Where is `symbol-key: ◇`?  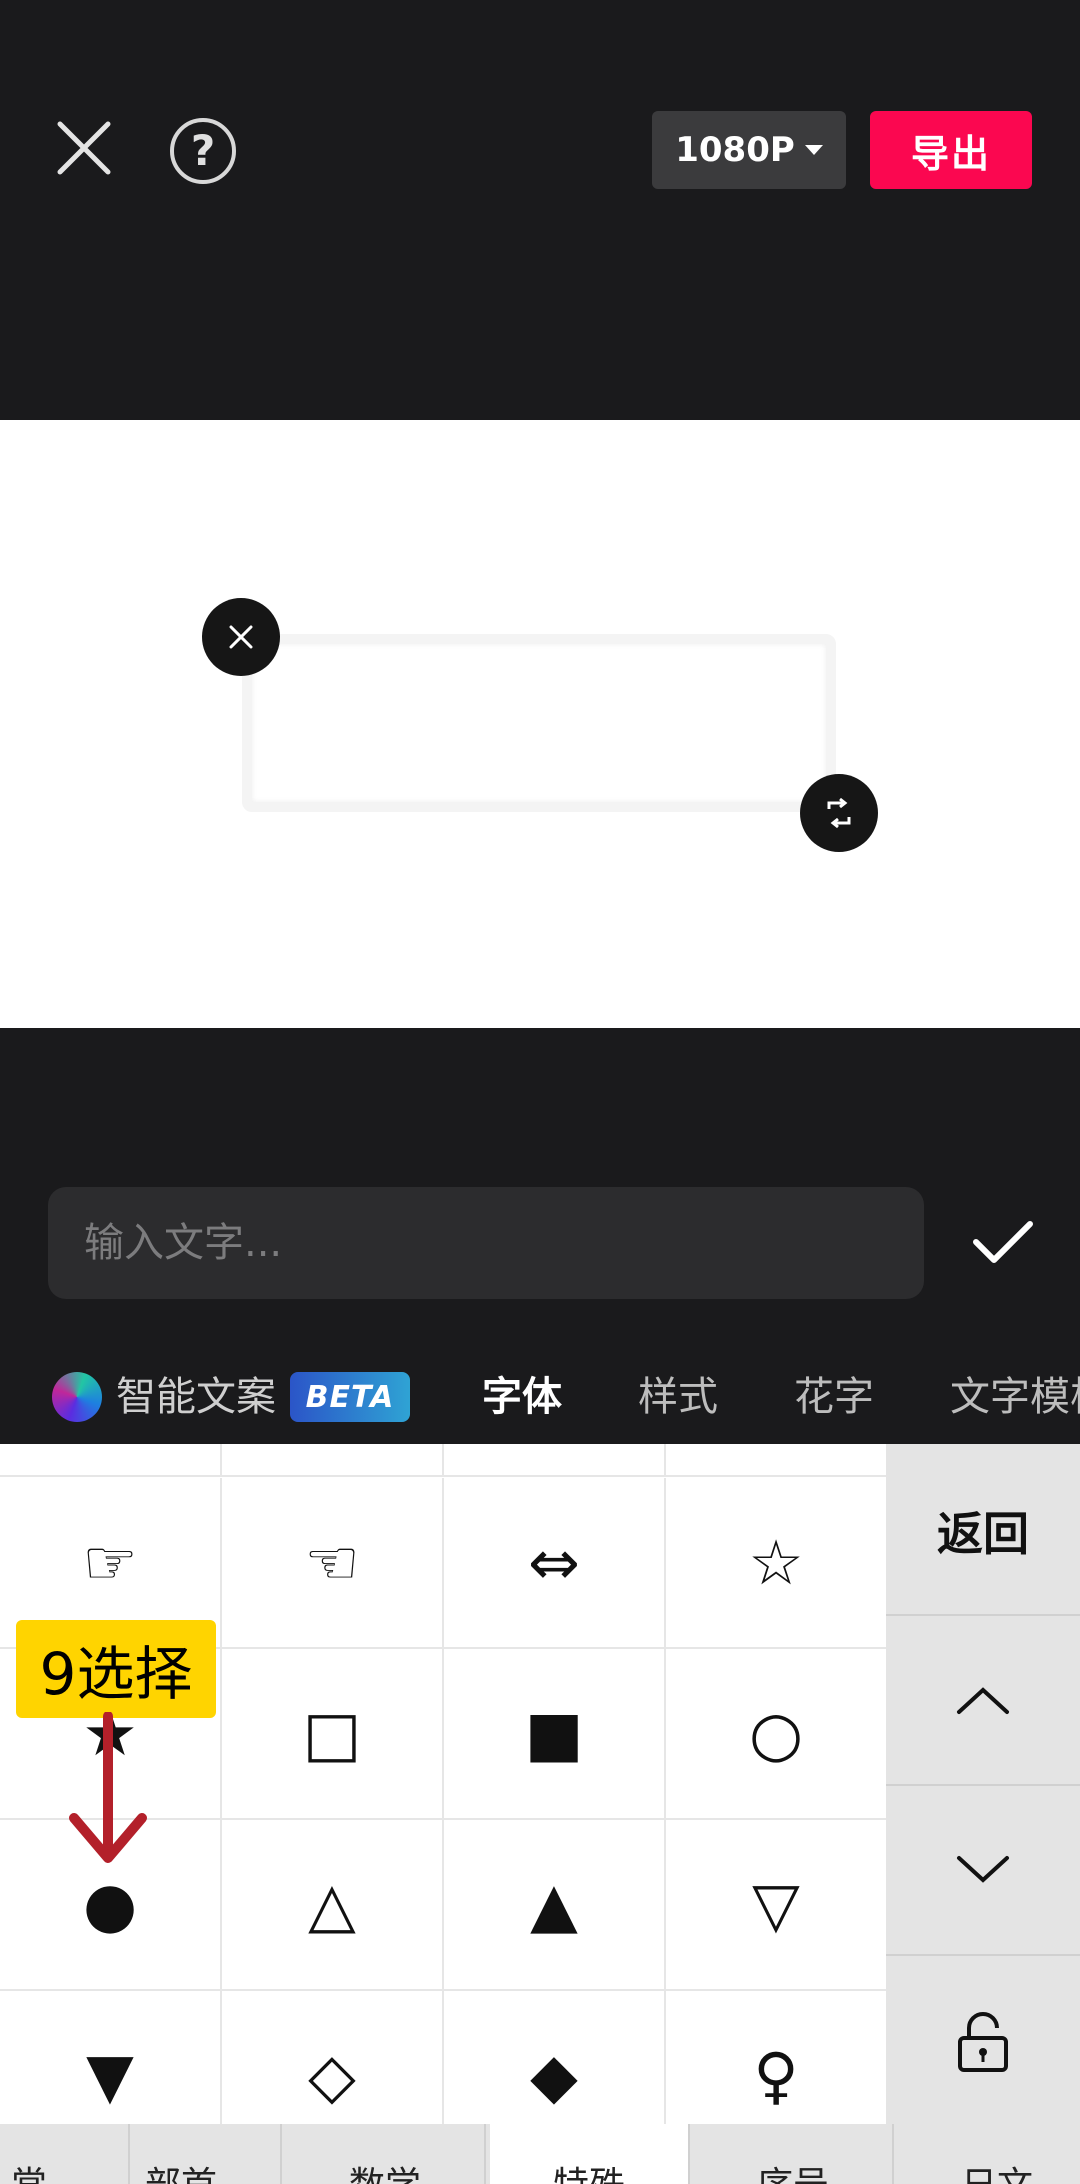
symbol-key: ◇ is located at coordinates (333, 2057).